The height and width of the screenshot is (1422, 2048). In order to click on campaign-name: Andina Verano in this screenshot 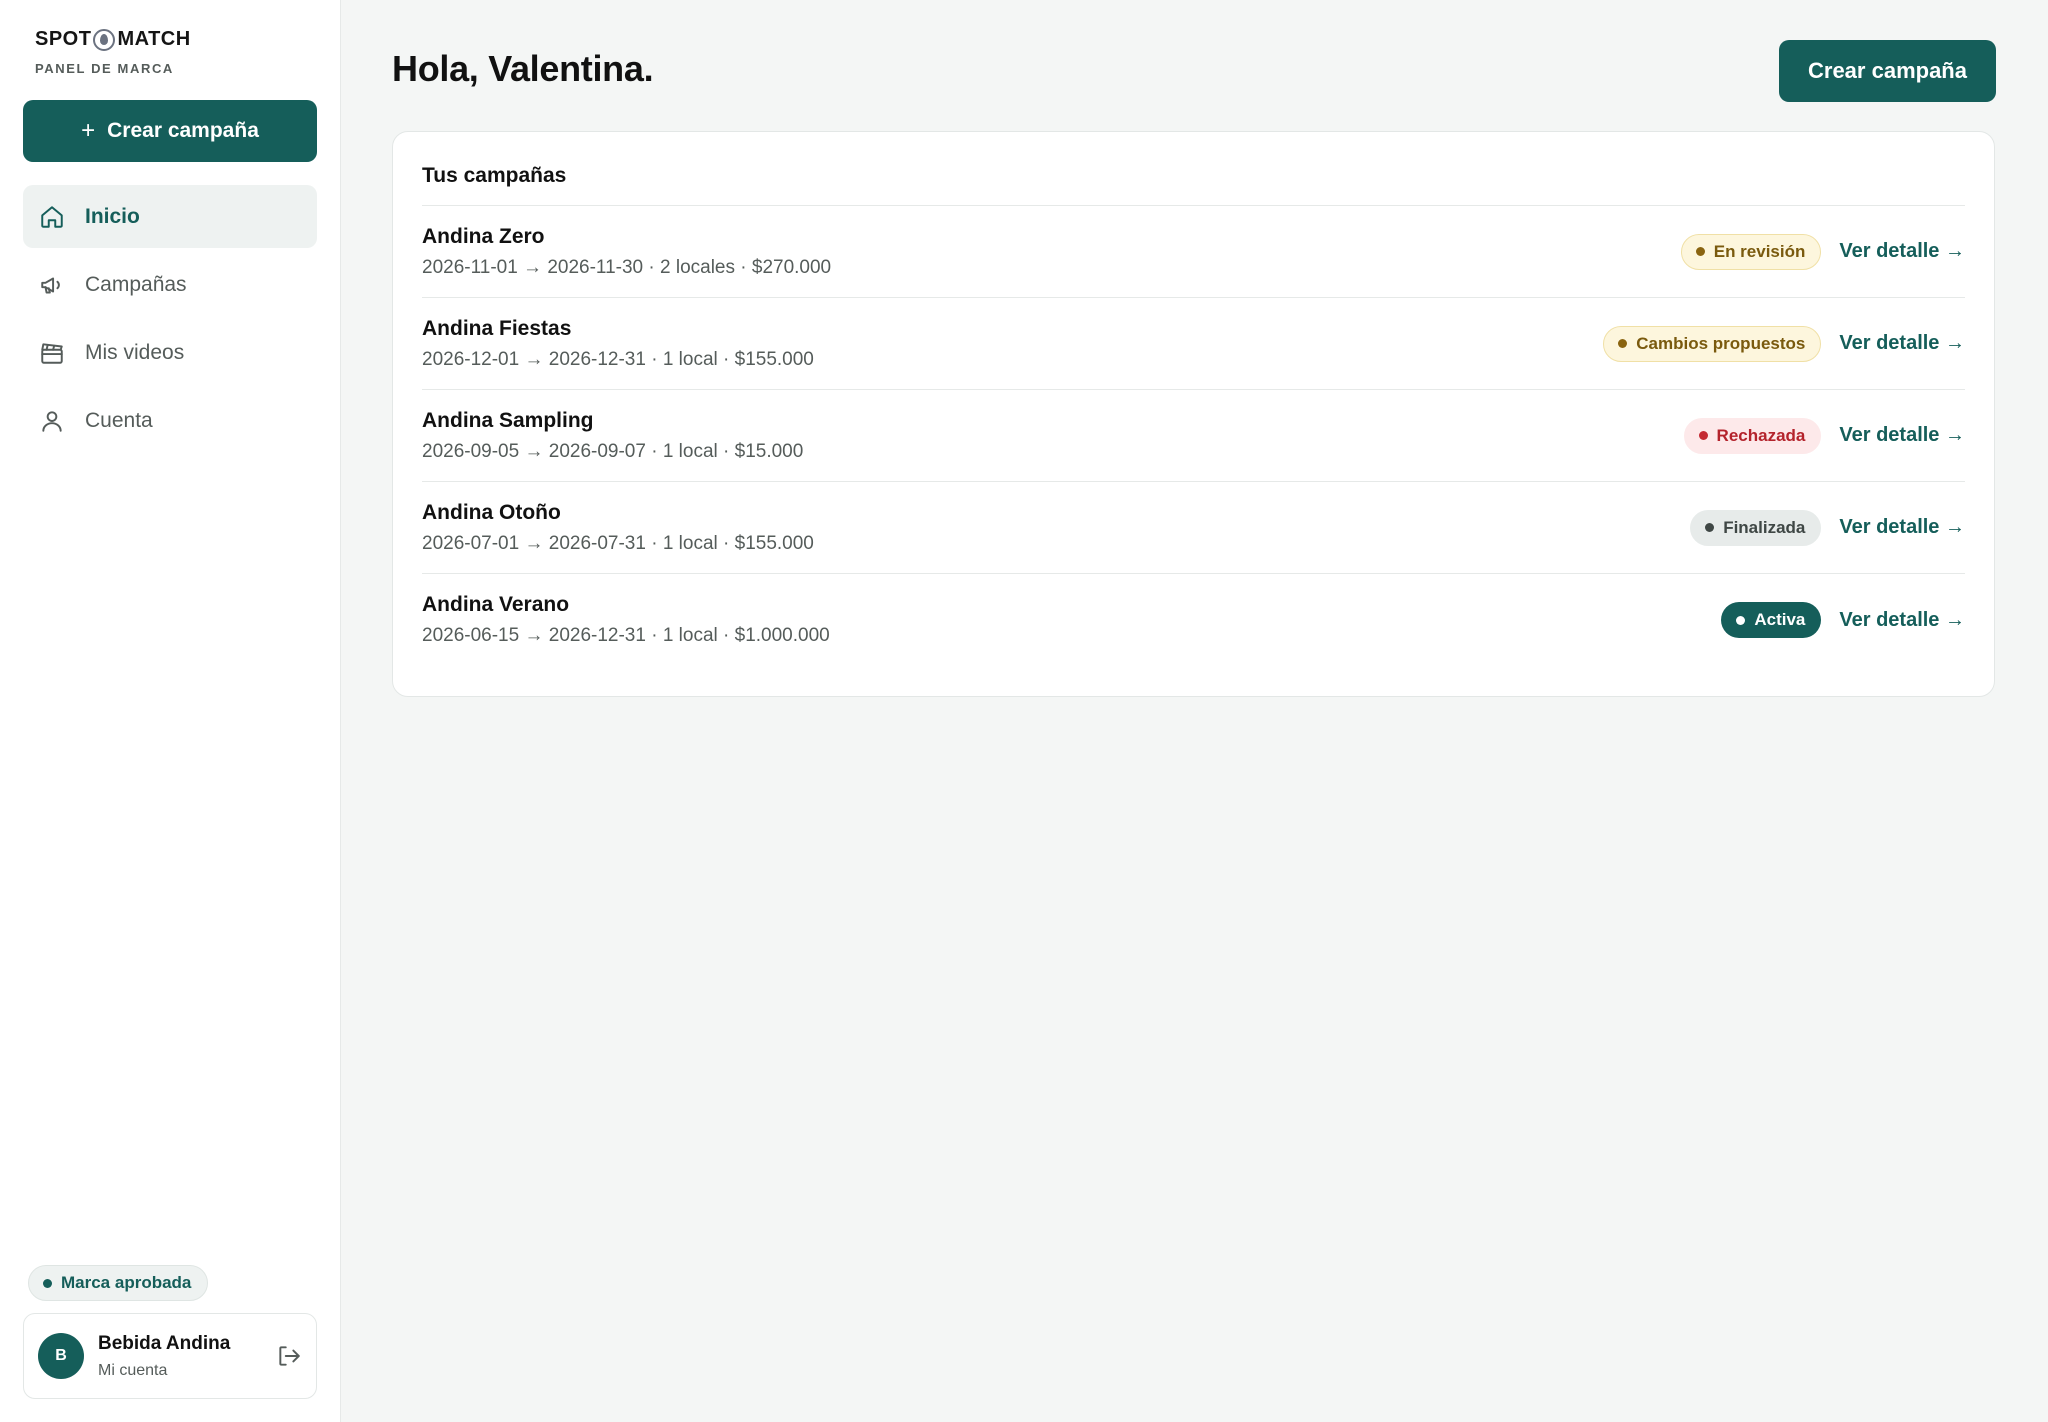, I will do `click(496, 604)`.